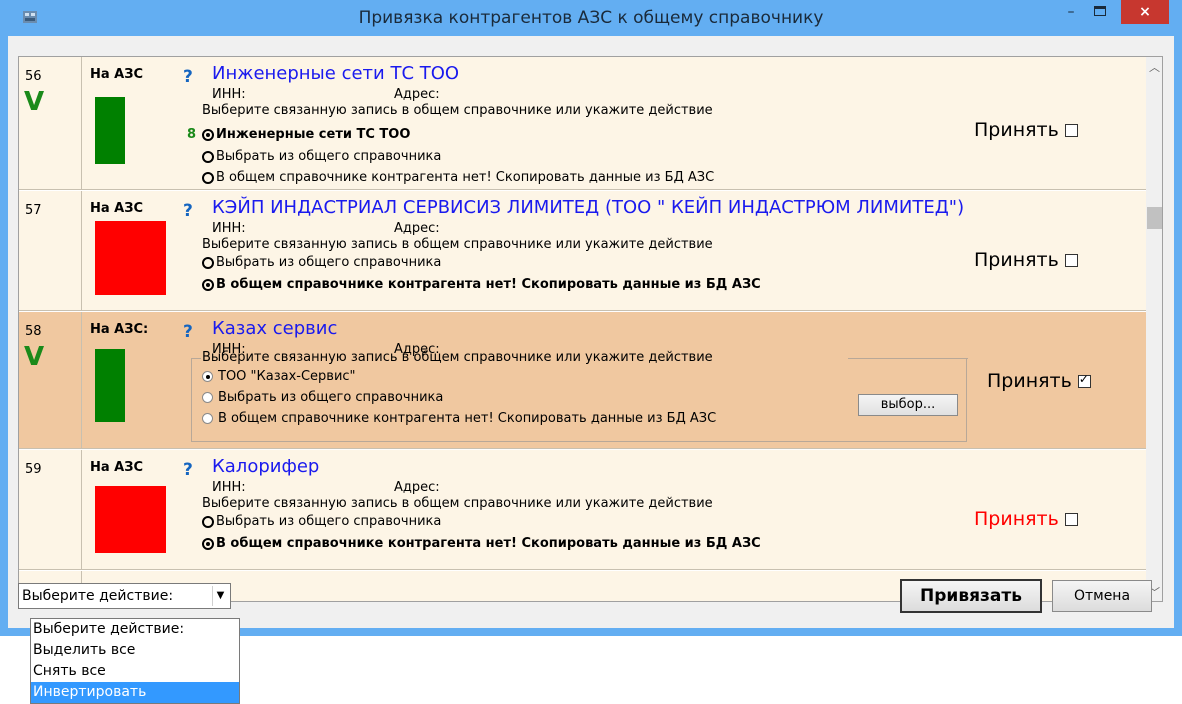 This screenshot has height=704, width=1182. Describe the element at coordinates (33, 331) in the screenshot. I see `row-number: 58` at that location.